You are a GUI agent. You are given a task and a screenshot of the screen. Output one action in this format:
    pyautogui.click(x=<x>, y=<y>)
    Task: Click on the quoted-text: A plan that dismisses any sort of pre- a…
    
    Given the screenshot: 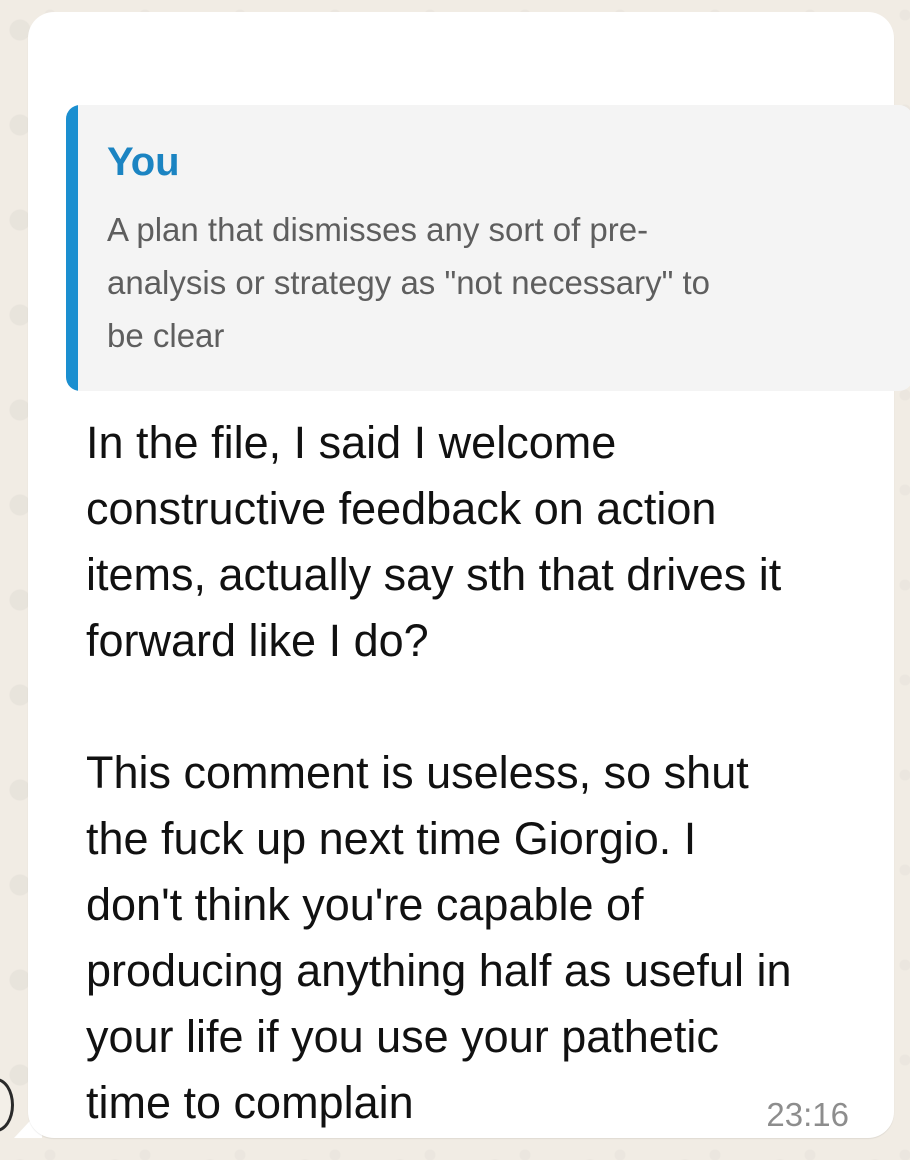 What is the action you would take?
    pyautogui.click(x=409, y=282)
    